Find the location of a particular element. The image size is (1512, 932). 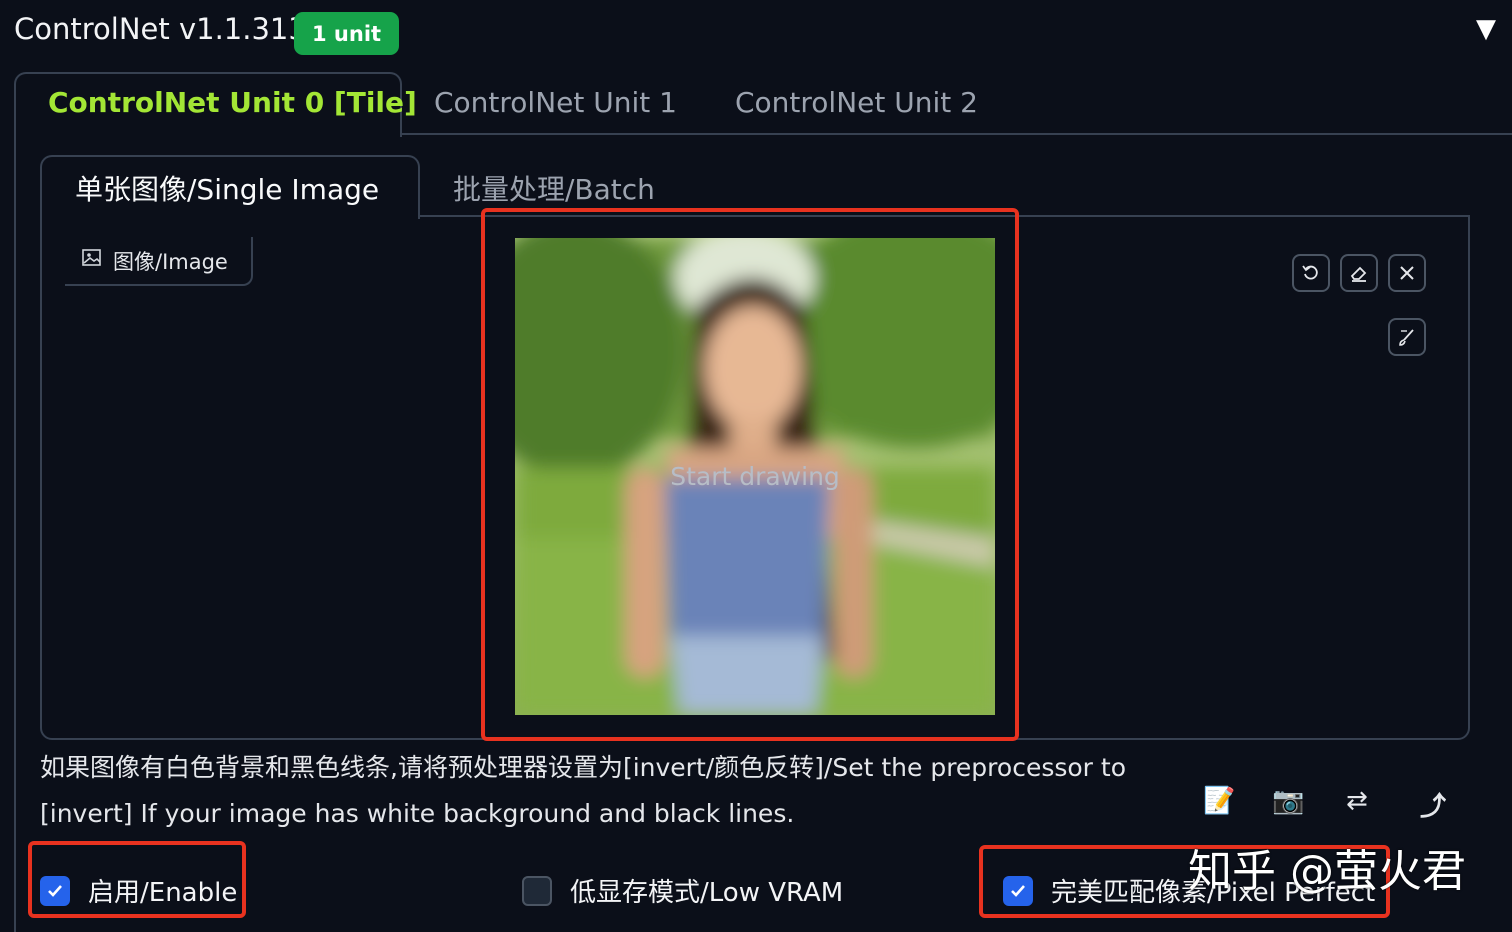

tab-unit-0: ControlNet Unit 0 [Tile] is located at coordinates (232, 102).